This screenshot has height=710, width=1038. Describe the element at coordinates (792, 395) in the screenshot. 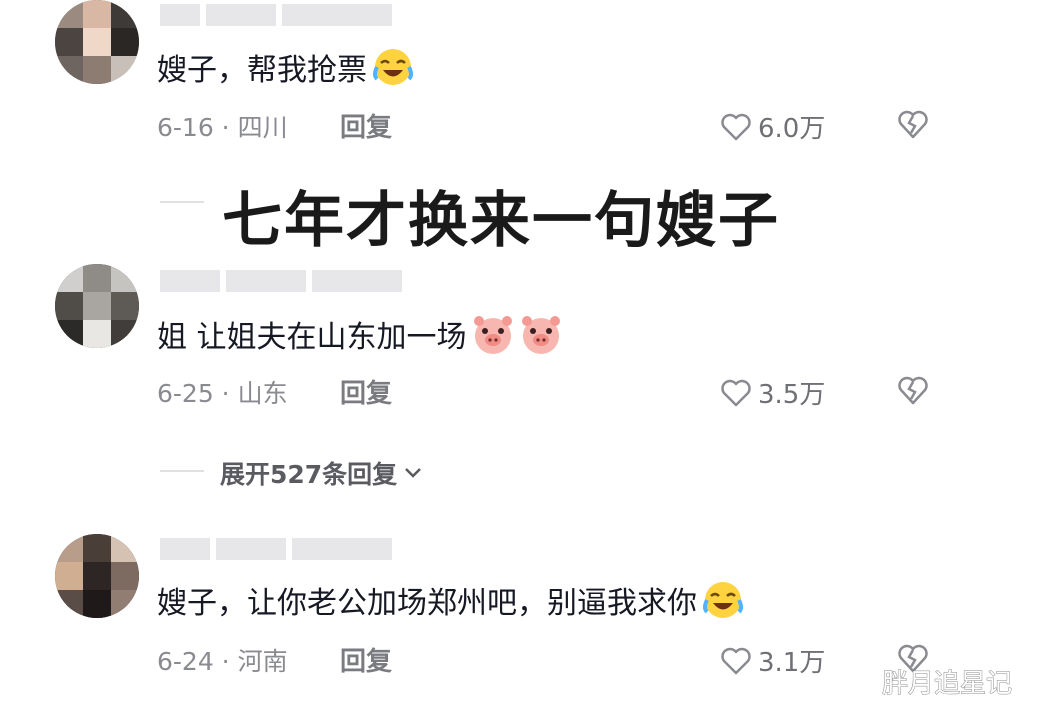

I see `like-count: 3.5万` at that location.